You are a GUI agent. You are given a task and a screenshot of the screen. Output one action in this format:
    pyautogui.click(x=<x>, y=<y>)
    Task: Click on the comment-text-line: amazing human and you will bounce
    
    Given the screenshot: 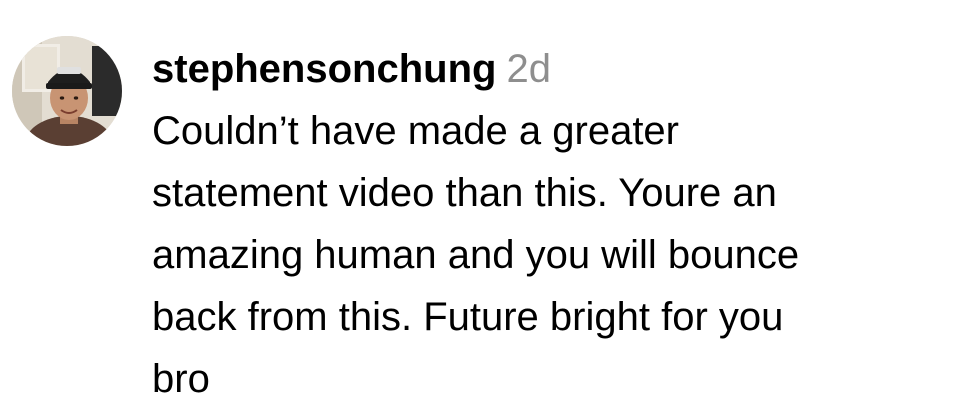 What is the action you would take?
    pyautogui.click(x=476, y=255)
    